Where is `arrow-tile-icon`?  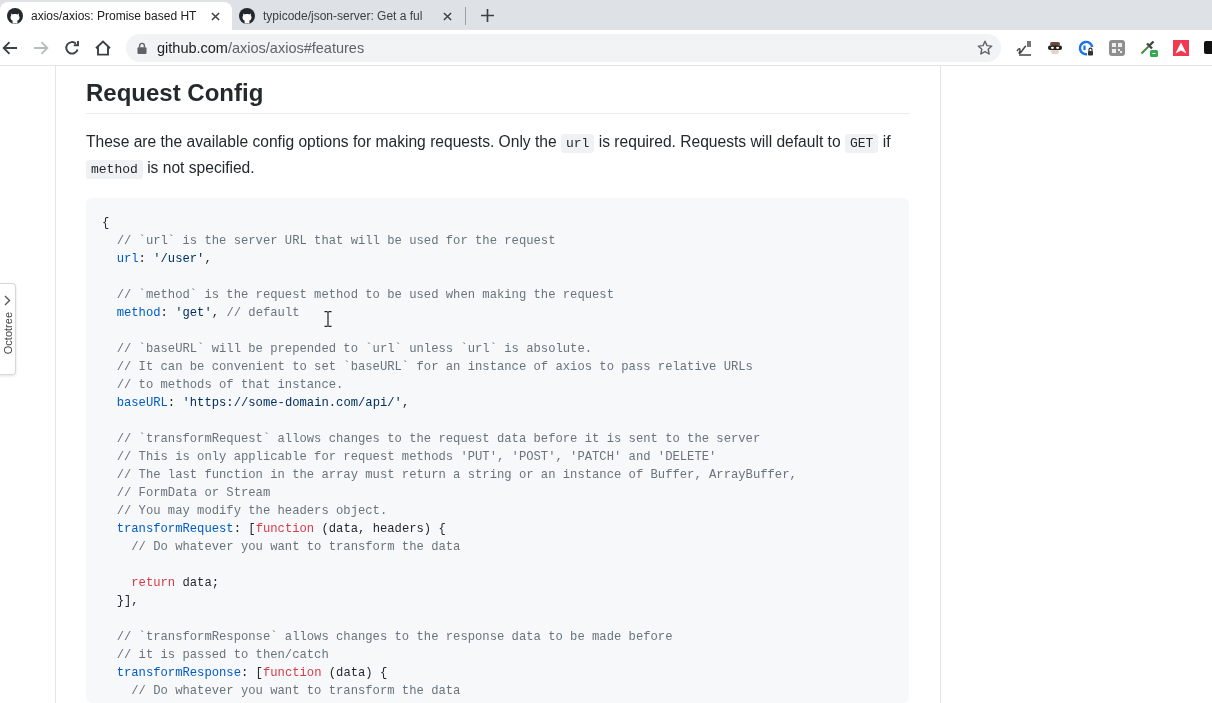
arrow-tile-icon is located at coordinates (1181, 47).